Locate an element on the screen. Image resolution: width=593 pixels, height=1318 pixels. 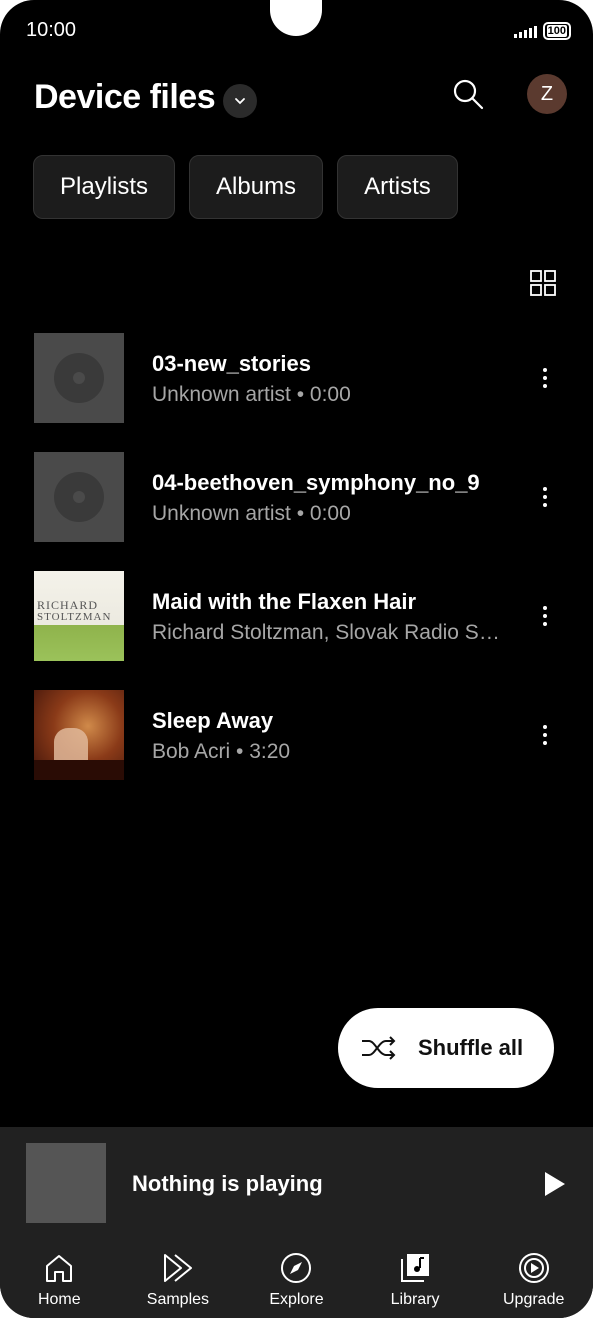
nav-samples: Samples is located at coordinates (178, 1279).